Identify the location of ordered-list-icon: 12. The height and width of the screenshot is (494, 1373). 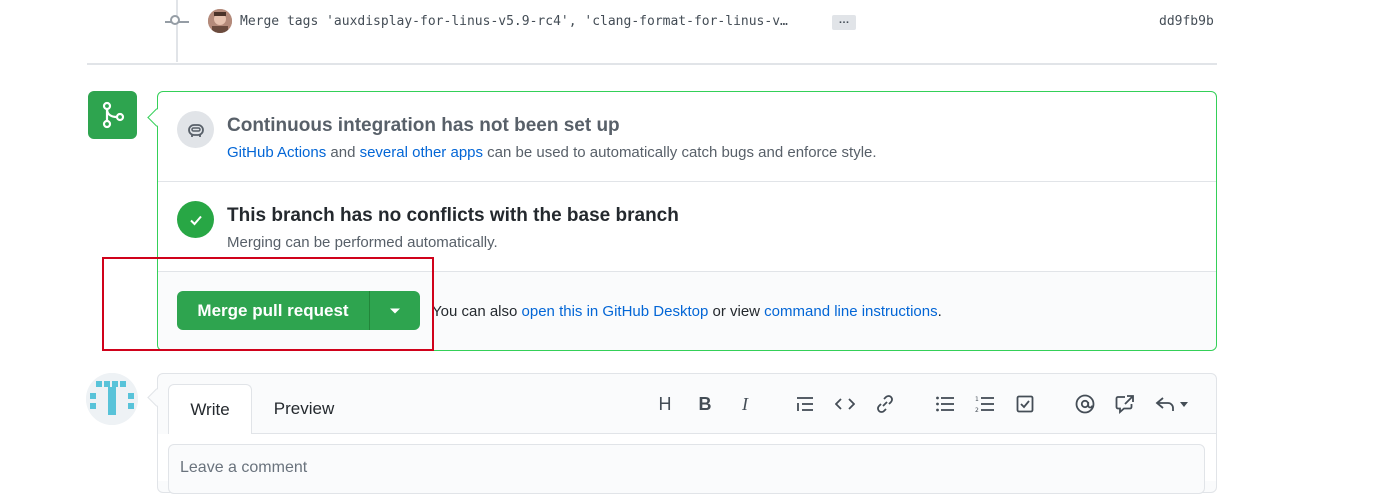
(984, 404).